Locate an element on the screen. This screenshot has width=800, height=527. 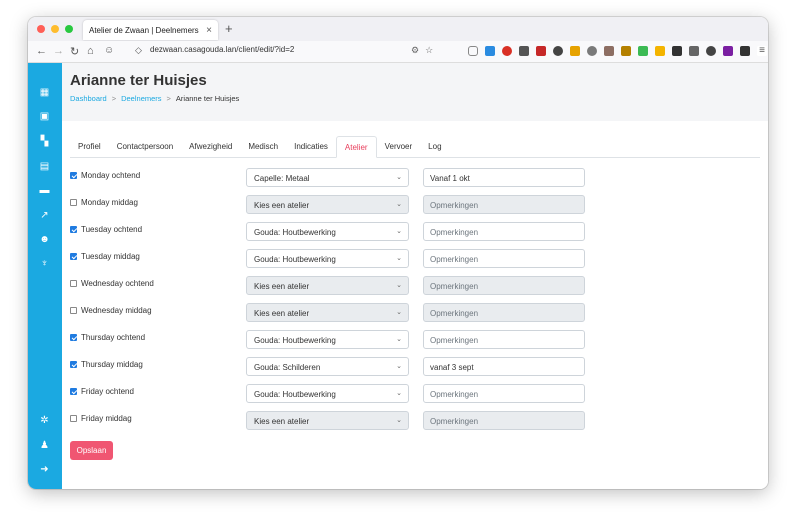
close-window-button is located at coordinates (41, 29).